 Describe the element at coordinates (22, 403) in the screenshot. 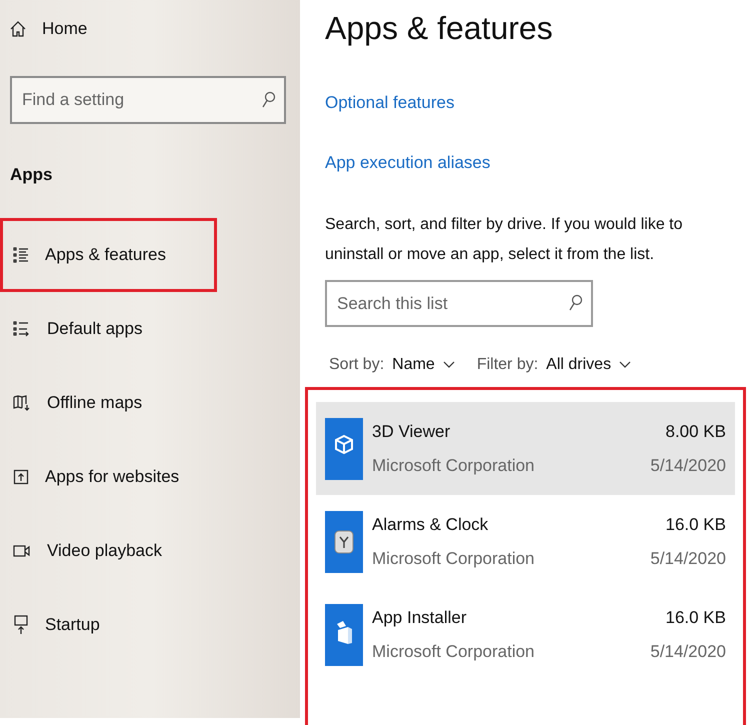

I see `map-icon` at that location.